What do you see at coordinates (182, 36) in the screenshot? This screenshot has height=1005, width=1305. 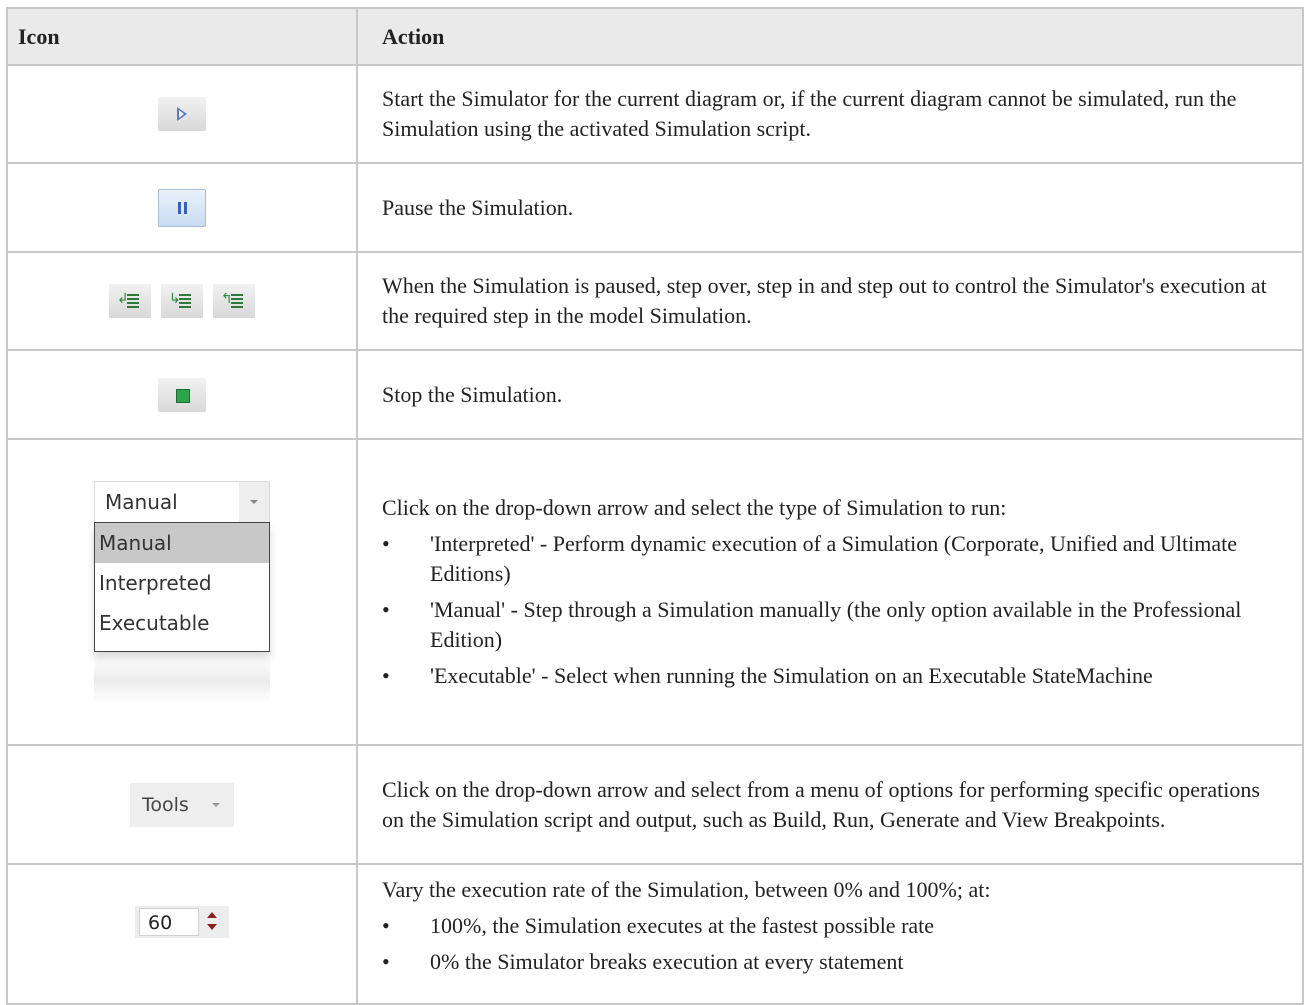 I see `icon-column-header: Icon` at bounding box center [182, 36].